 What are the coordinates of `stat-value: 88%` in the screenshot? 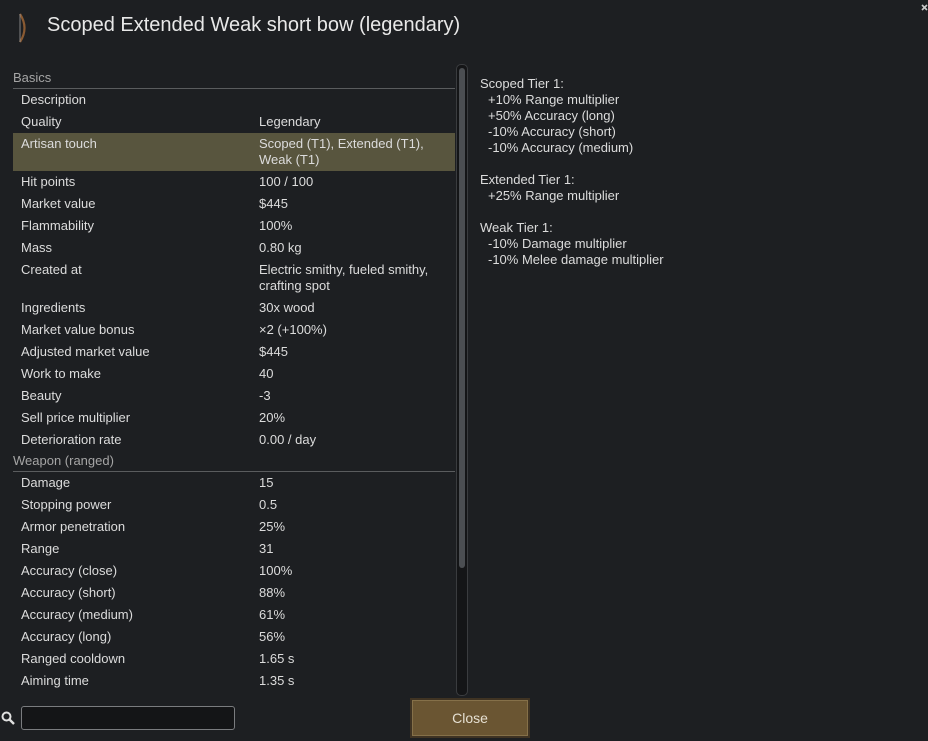 It's located at (272, 592).